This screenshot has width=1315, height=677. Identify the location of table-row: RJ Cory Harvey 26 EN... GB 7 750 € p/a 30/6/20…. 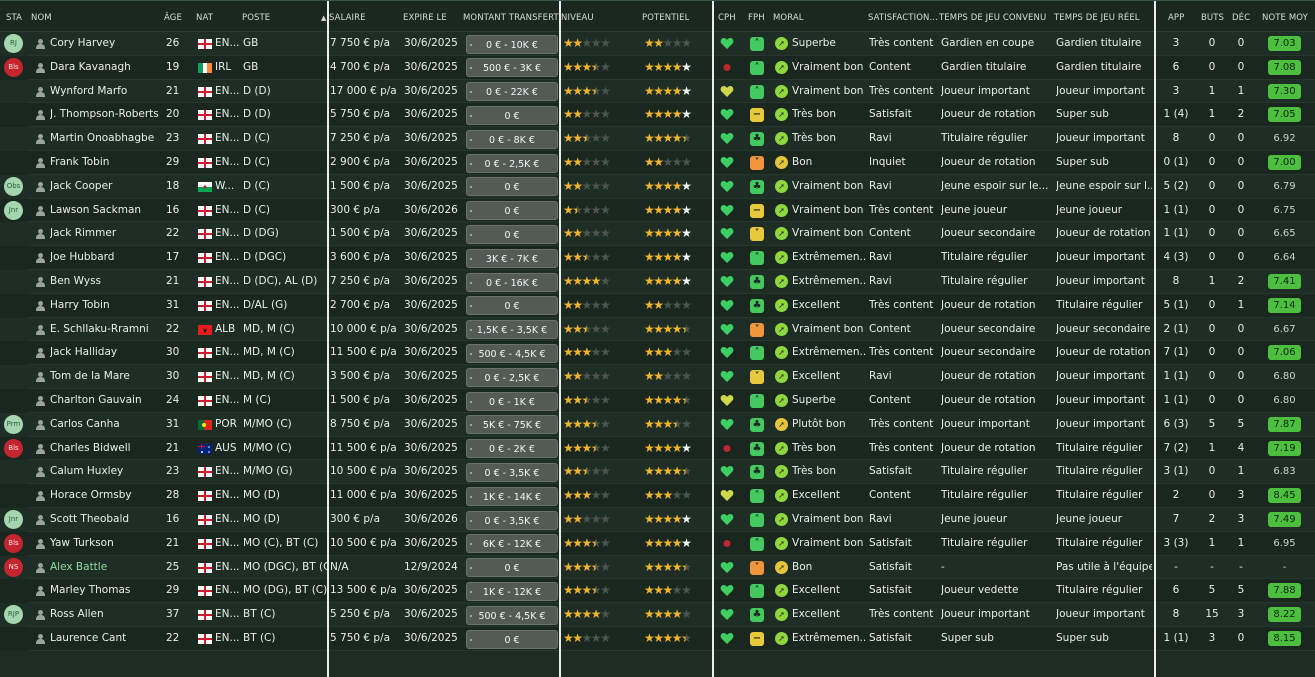
(657, 44).